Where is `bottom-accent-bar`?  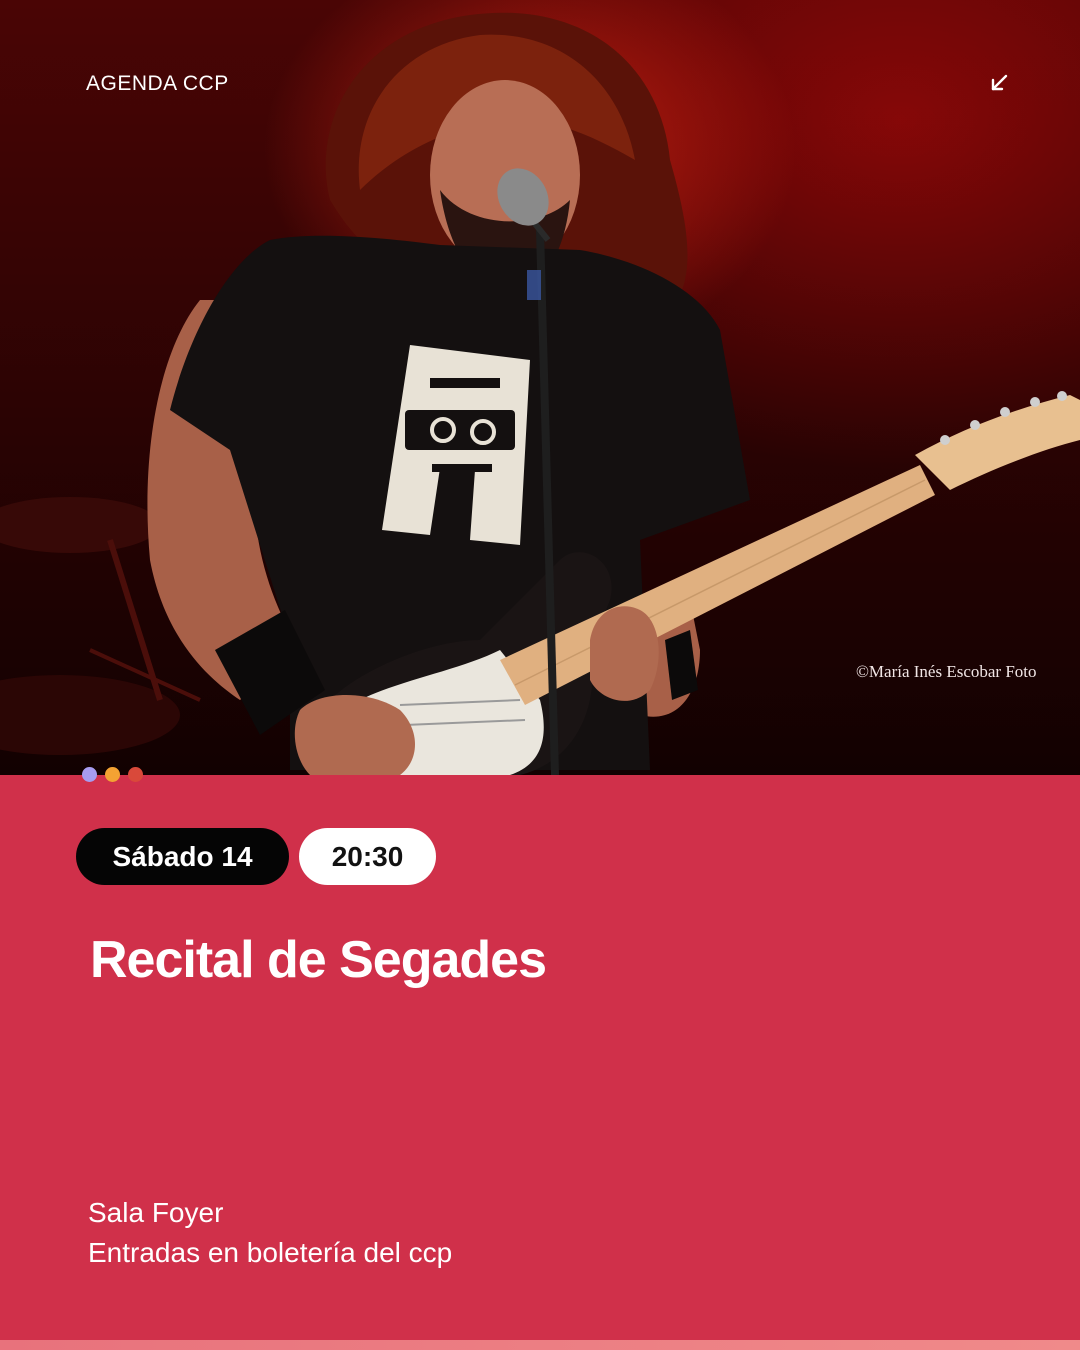
bottom-accent-bar is located at coordinates (540, 1345).